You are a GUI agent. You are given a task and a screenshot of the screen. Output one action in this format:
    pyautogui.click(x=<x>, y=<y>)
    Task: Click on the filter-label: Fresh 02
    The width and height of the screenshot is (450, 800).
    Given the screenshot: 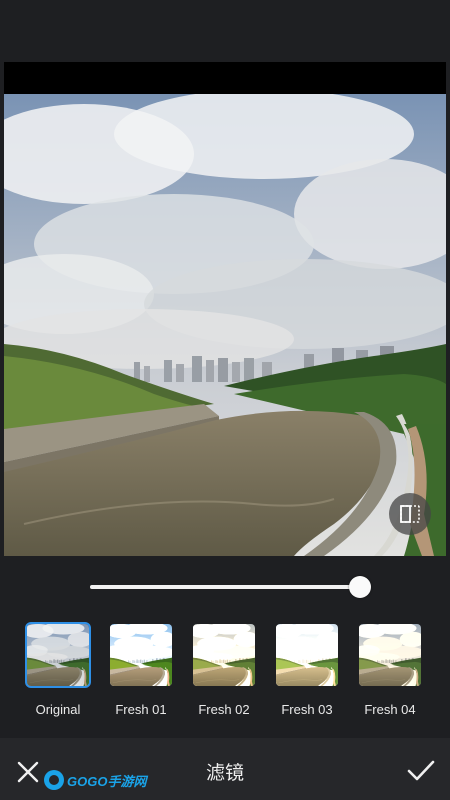 What is the action you would take?
    pyautogui.click(x=224, y=709)
    